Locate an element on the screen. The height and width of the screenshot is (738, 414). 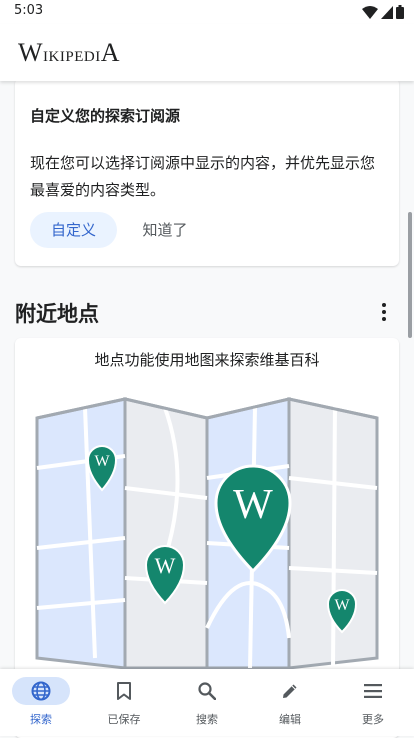
search-icon is located at coordinates (207, 691).